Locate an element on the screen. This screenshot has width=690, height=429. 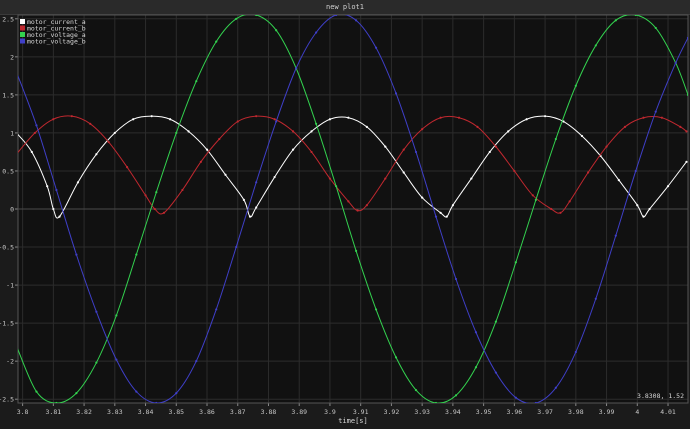
x-tick-label: 4 is located at coordinates (637, 412).